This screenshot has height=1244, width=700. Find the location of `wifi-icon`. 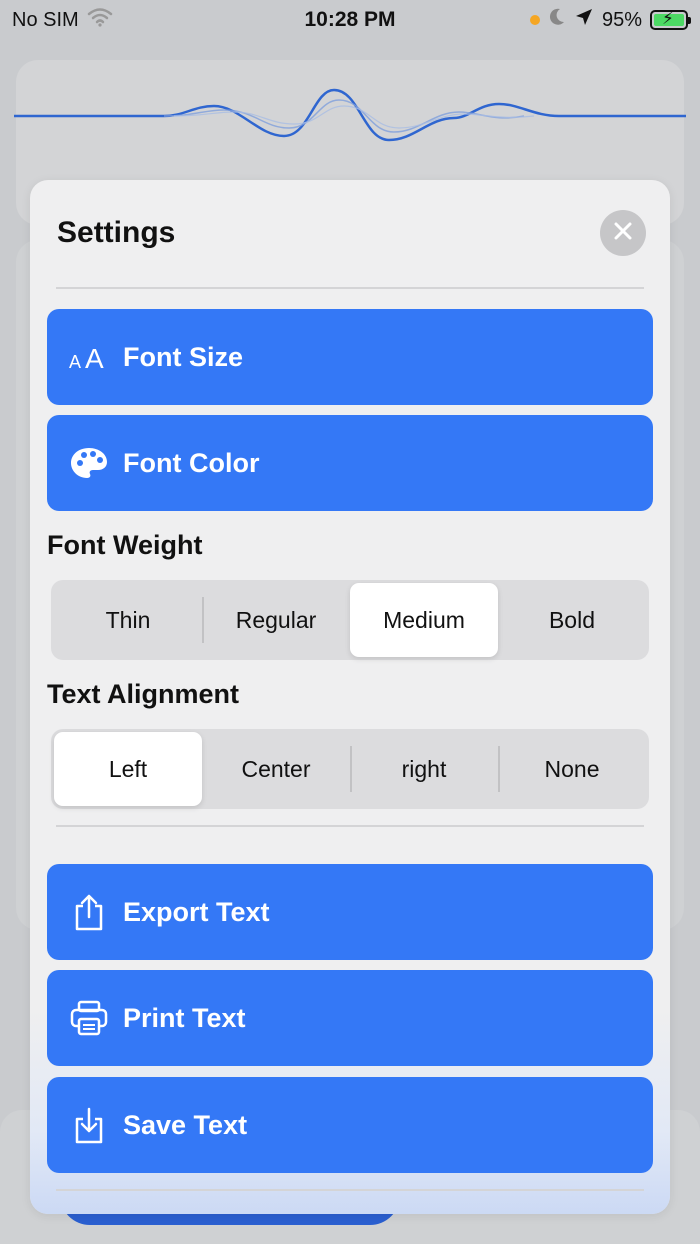

wifi-icon is located at coordinates (100, 20).